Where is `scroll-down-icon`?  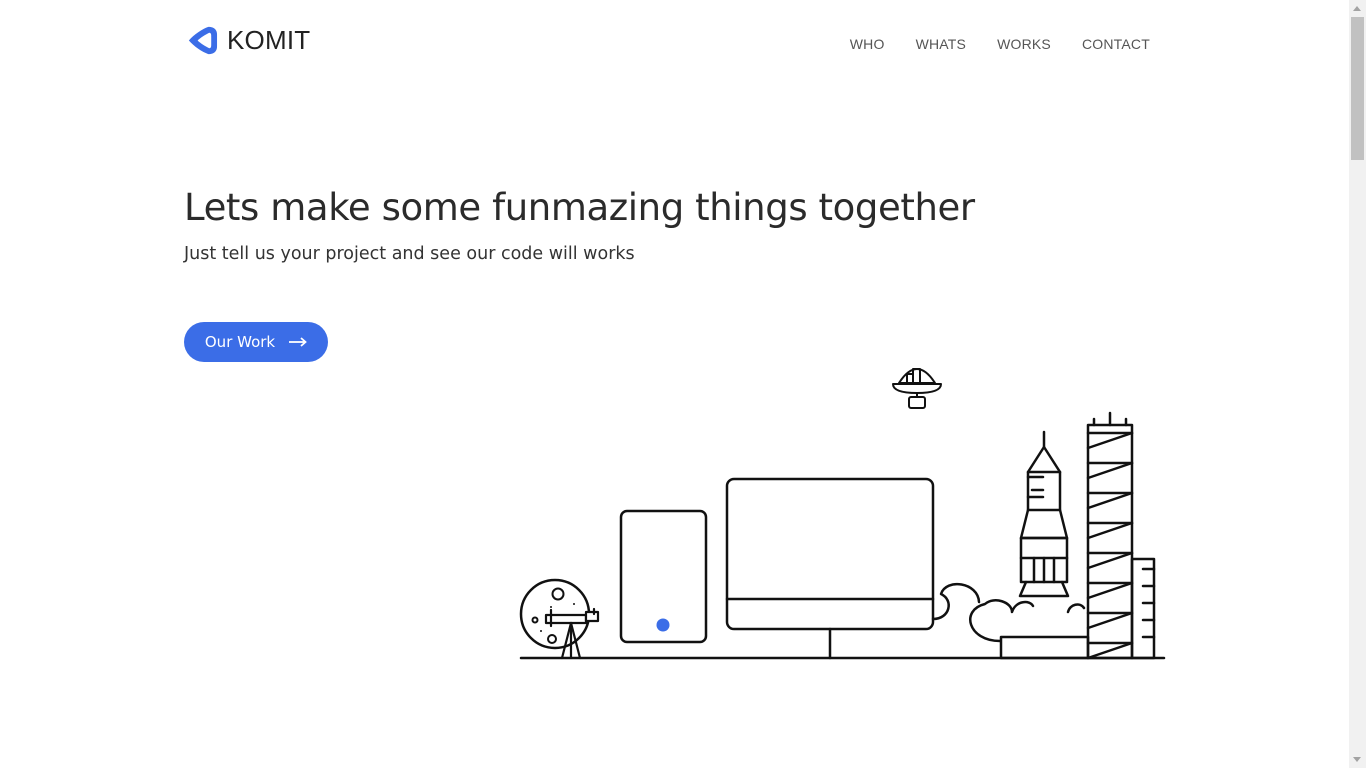 scroll-down-icon is located at coordinates (1357, 759).